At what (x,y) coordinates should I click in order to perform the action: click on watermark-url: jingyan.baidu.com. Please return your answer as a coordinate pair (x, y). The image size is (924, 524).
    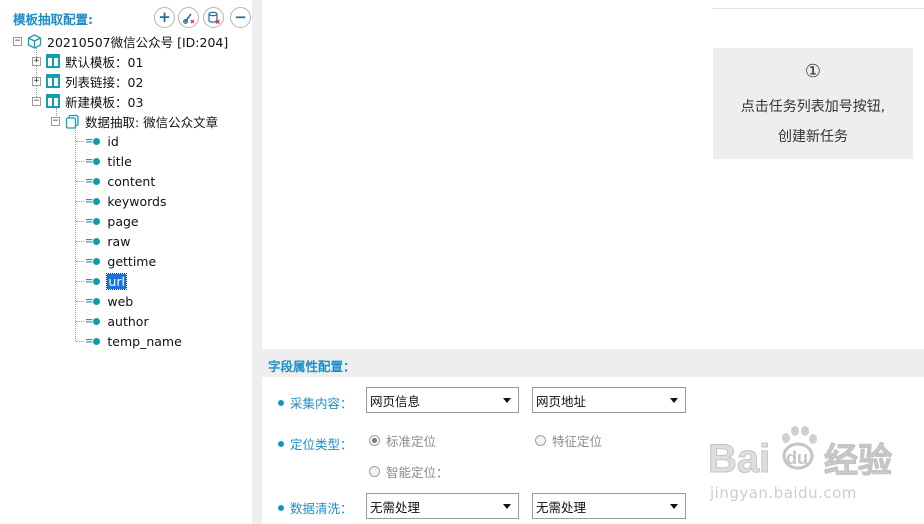
    Looking at the image, I should click on (783, 493).